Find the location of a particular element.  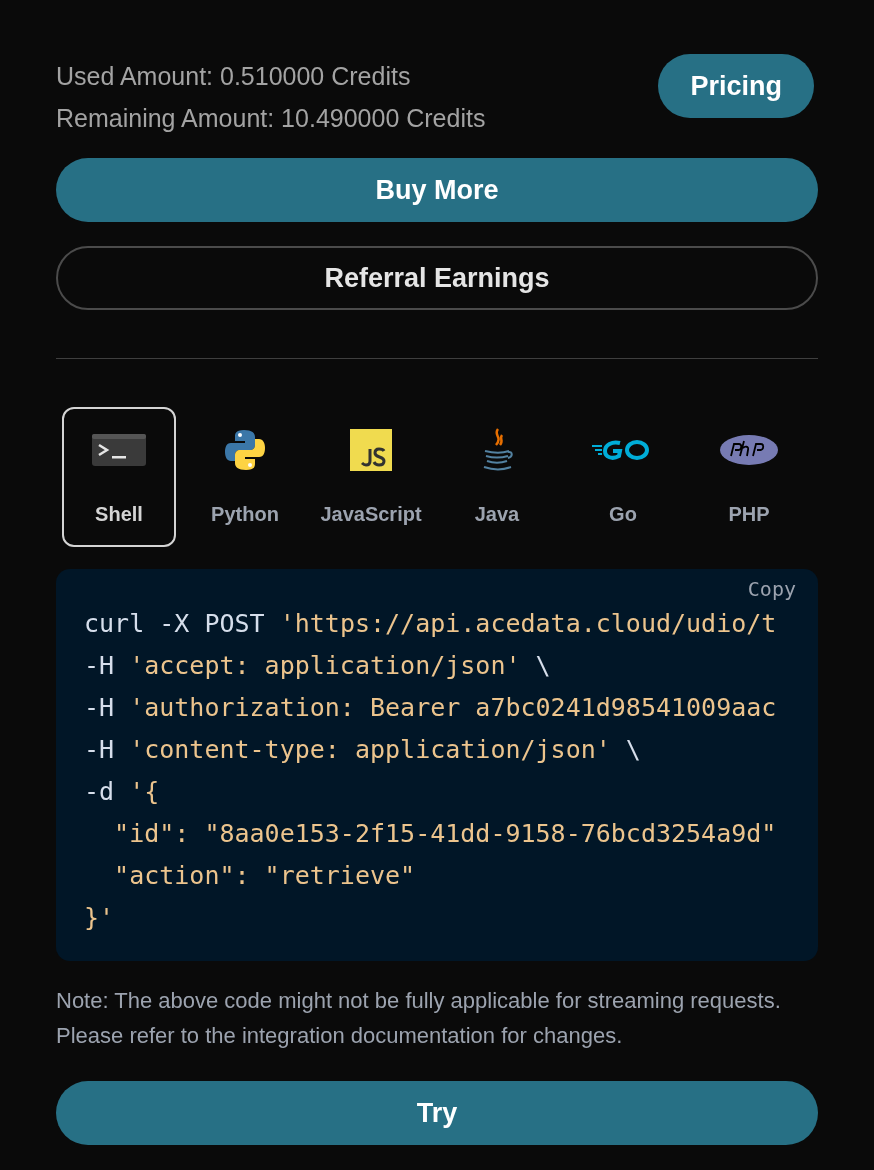

code-line: "action": "retrieve" is located at coordinates (264, 876).